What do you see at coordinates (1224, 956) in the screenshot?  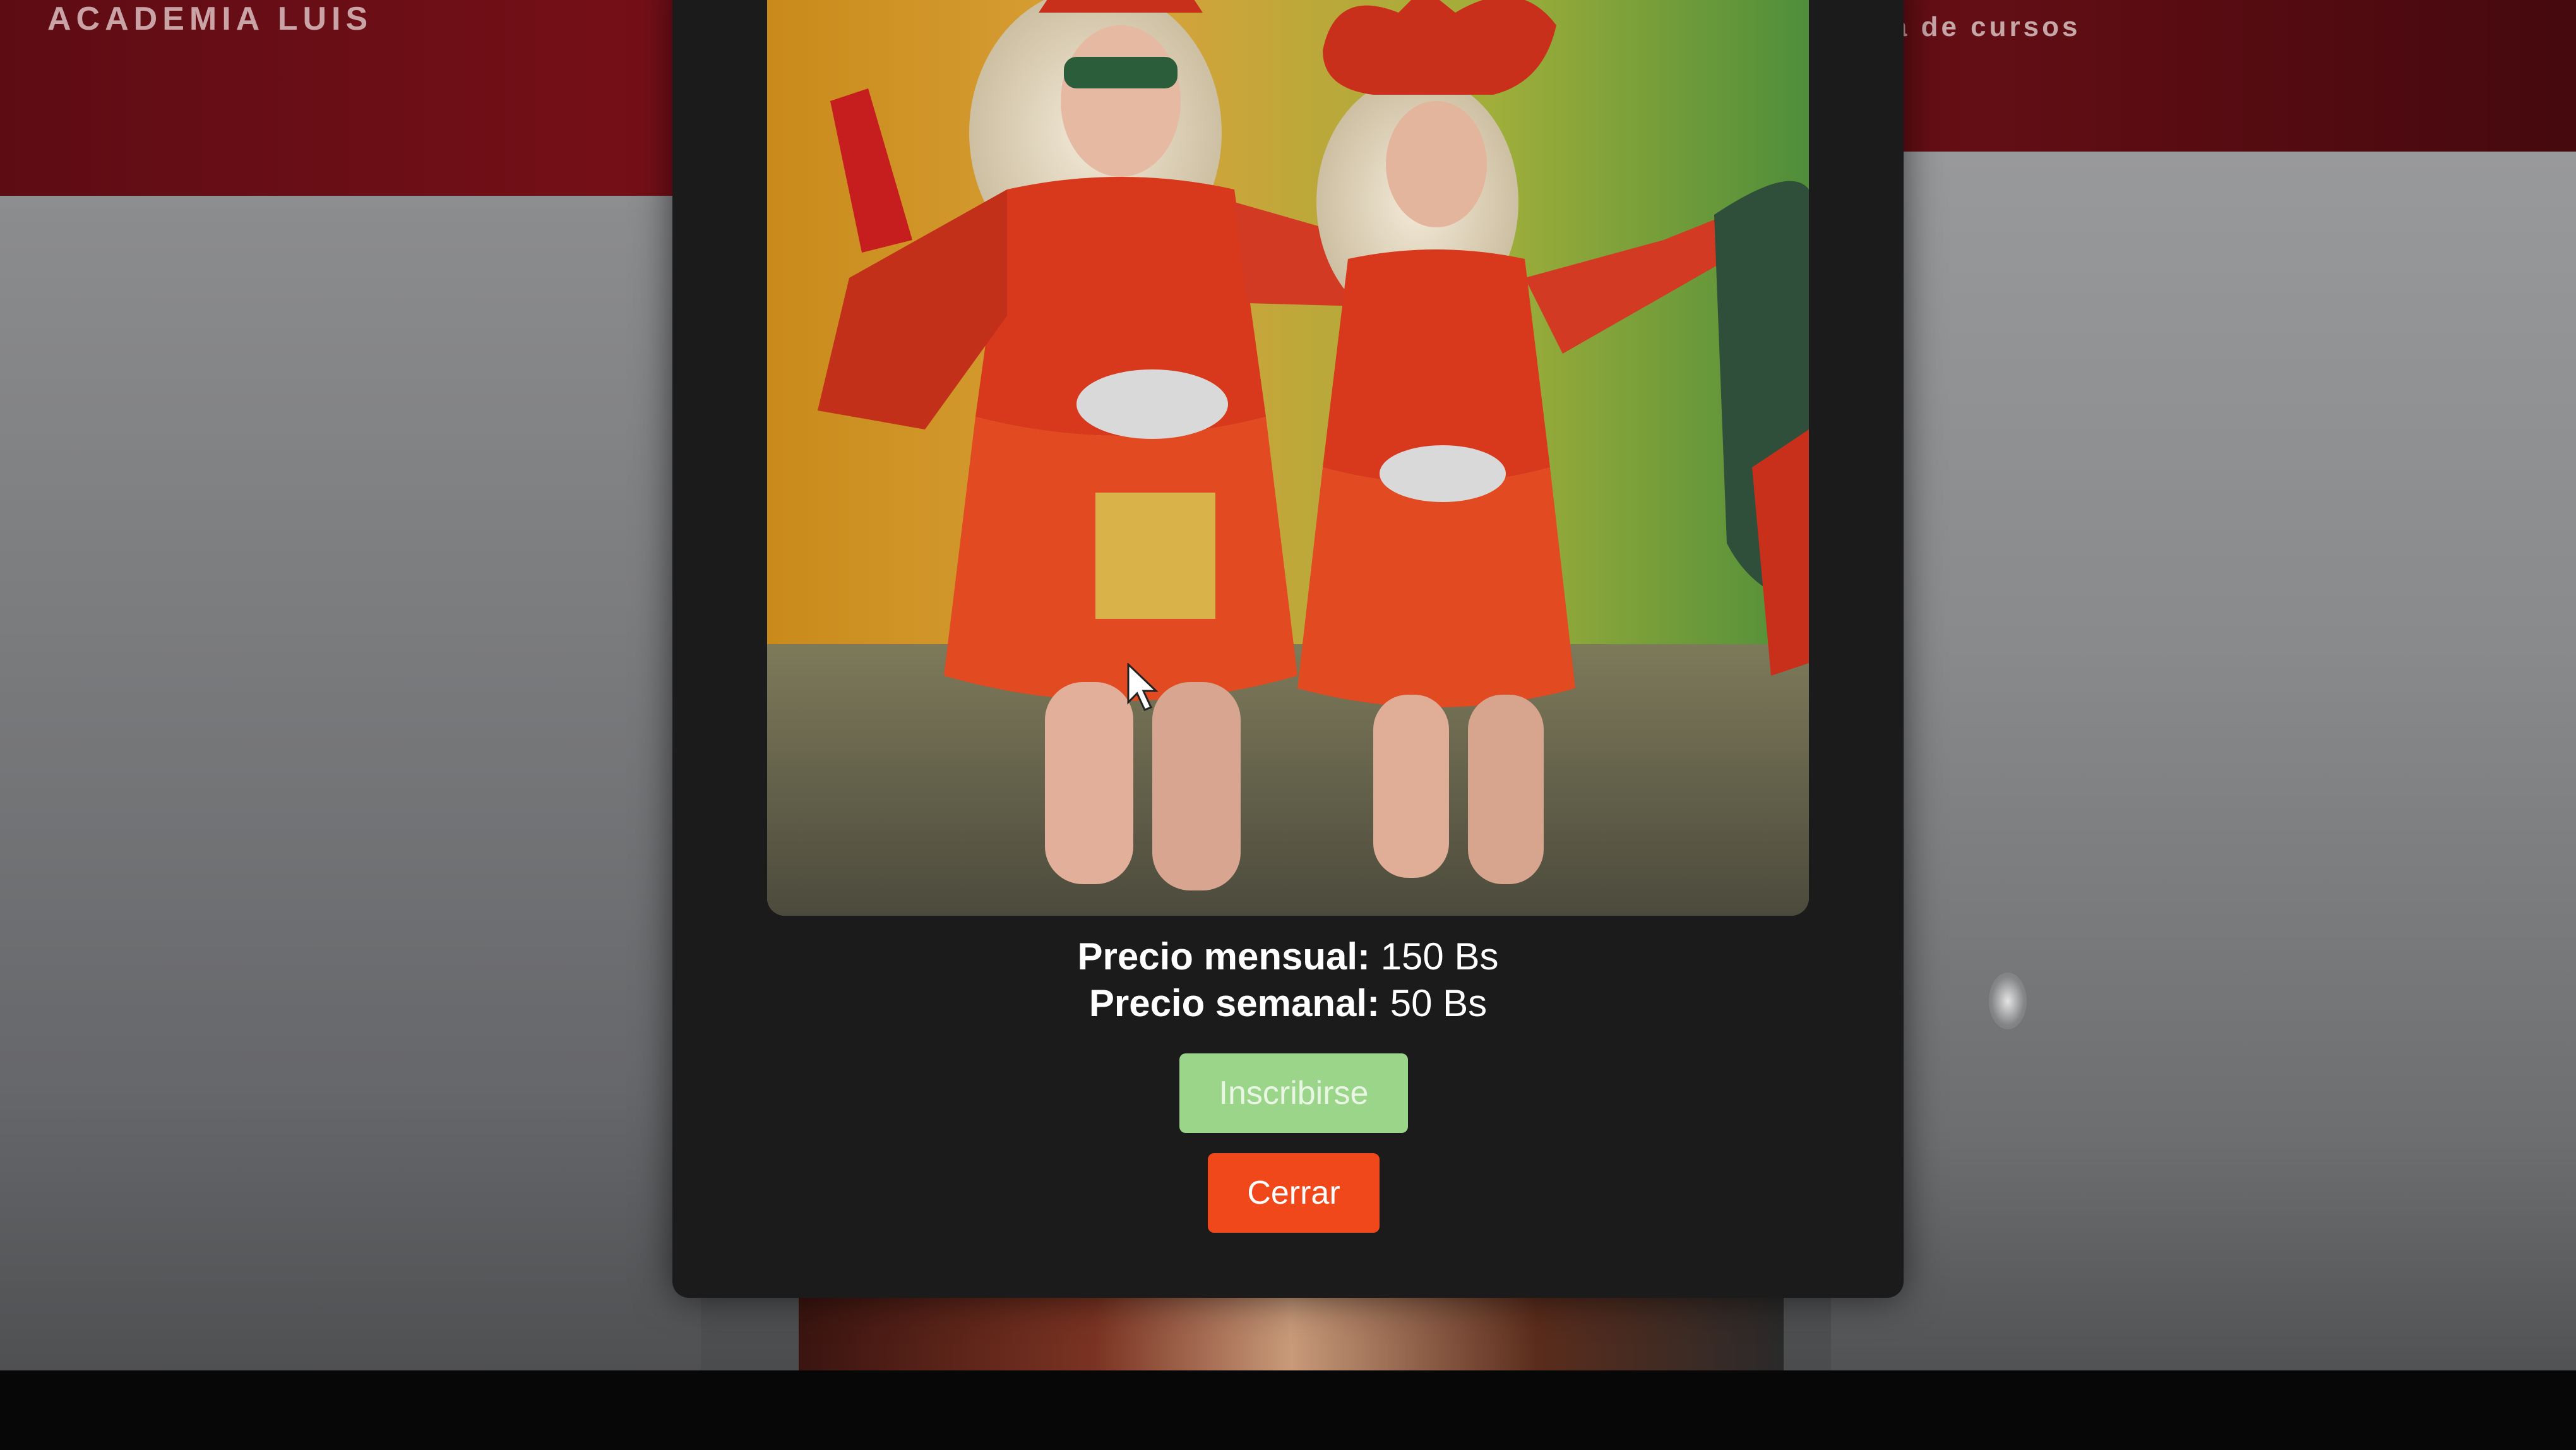 I see `price-monthly-label: Precio mensual:` at bounding box center [1224, 956].